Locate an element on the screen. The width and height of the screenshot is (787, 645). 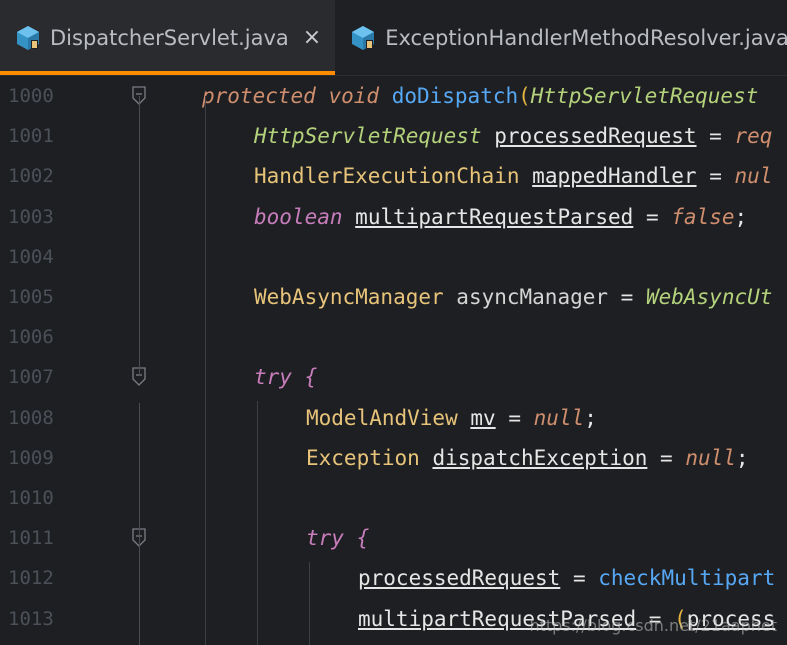
code-token: false is located at coordinates (703, 216).